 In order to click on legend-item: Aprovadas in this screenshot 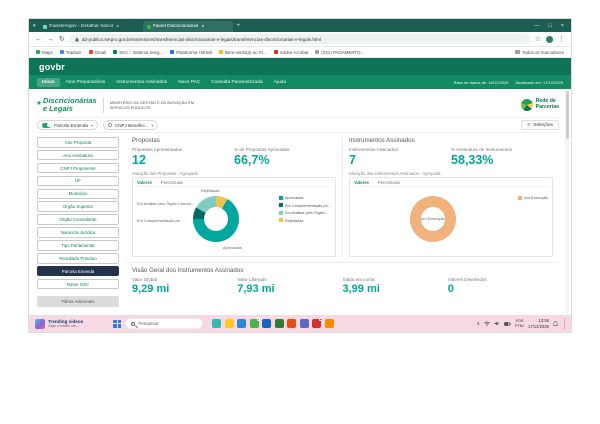, I will do `click(304, 197)`.